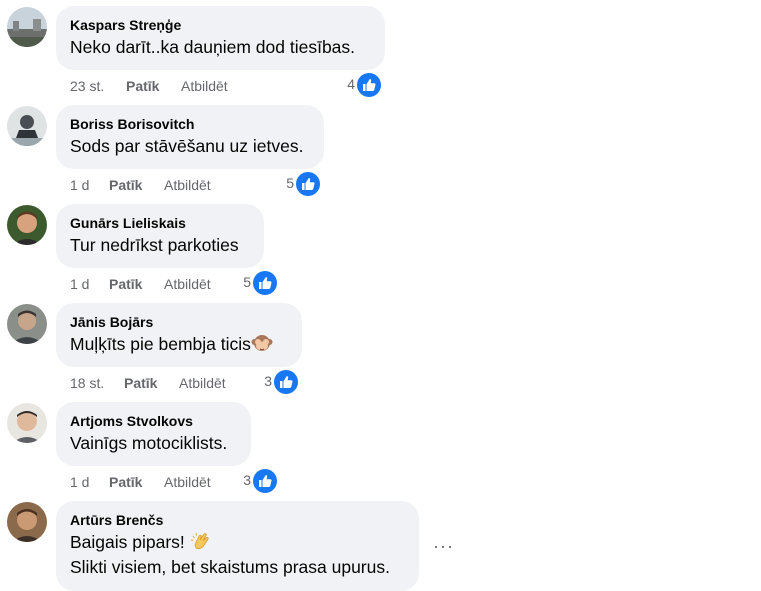 The image size is (761, 591). I want to click on comment-author: Jānis Bojārs, so click(179, 322).